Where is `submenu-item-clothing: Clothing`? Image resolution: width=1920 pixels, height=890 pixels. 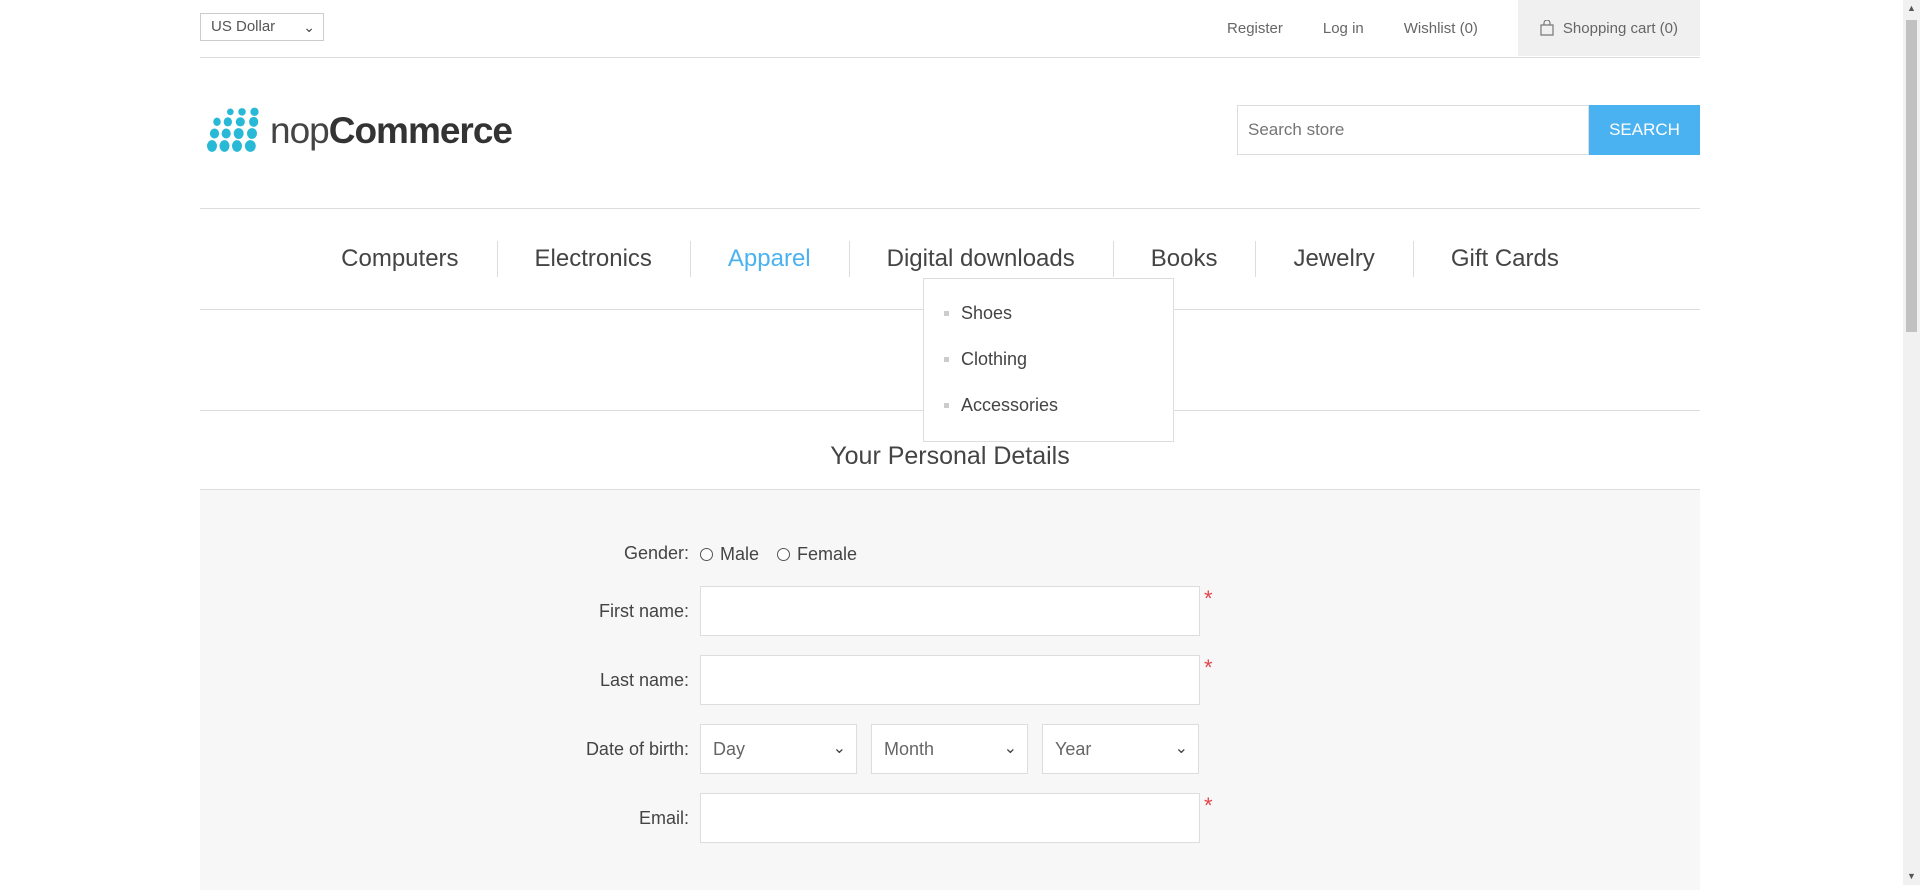 submenu-item-clothing: Clothing is located at coordinates (1048, 359).